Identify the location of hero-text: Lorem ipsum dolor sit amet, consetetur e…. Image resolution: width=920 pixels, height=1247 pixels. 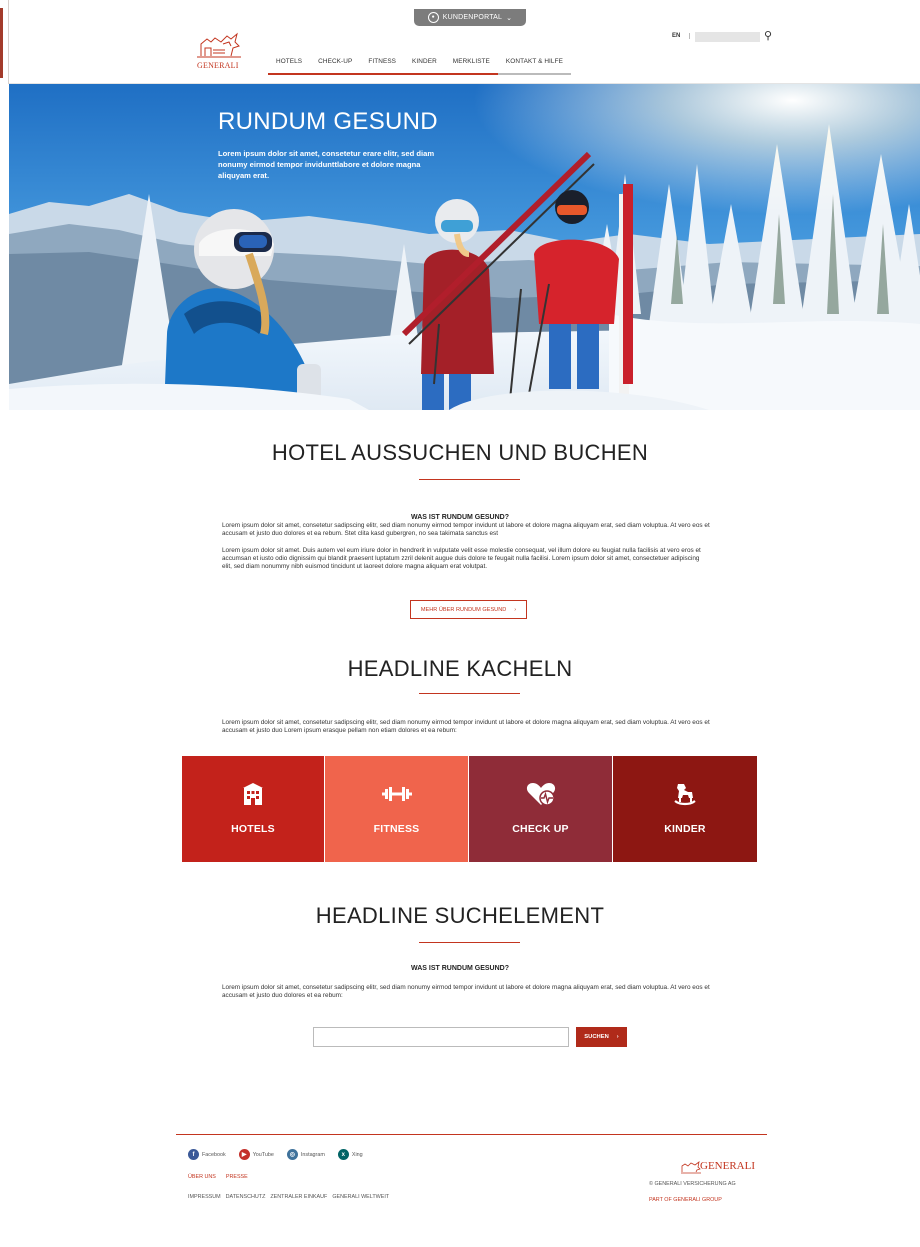
(326, 164).